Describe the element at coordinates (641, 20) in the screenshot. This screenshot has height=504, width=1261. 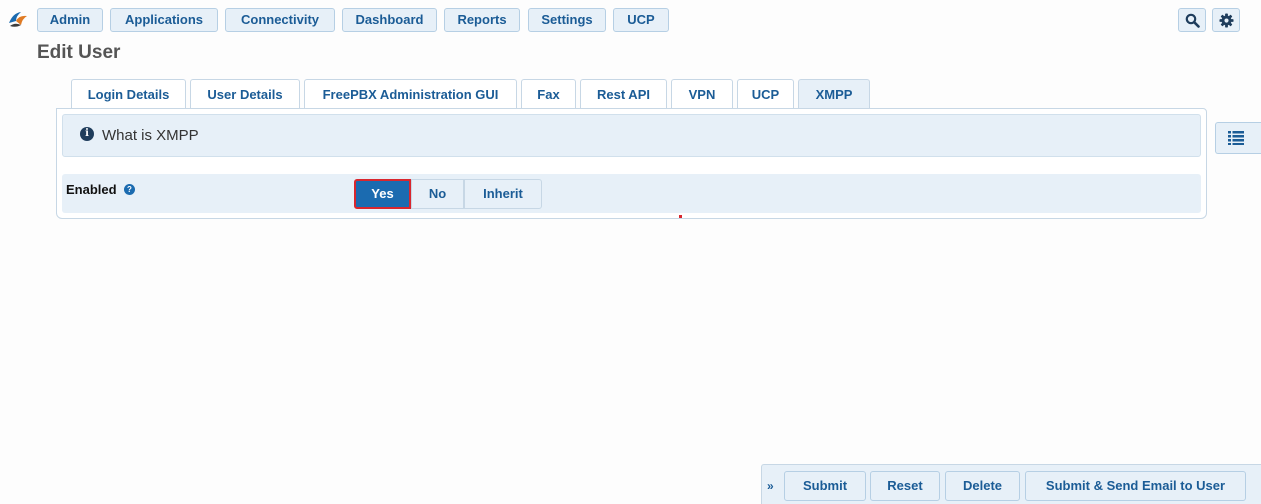
I see `nav-ucp: UCP` at that location.